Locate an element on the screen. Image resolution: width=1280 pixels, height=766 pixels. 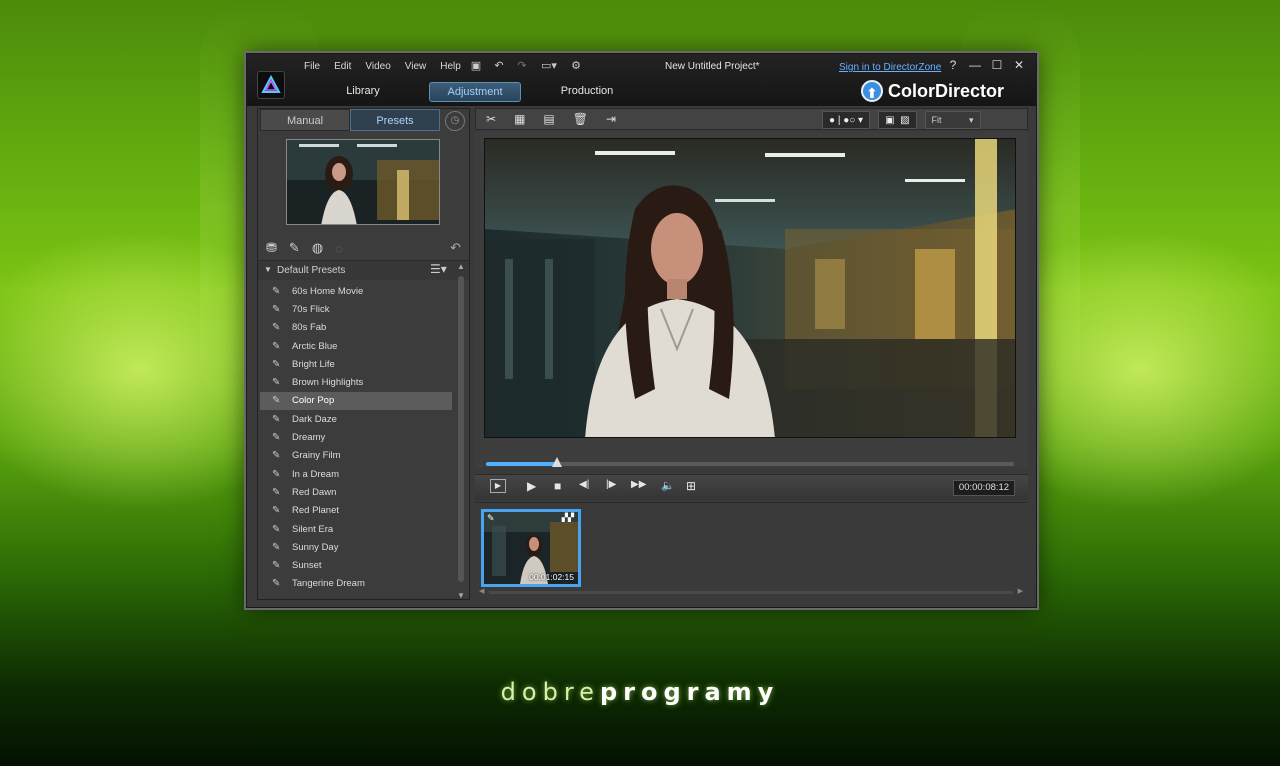
menu-edit: Edit is located at coordinates (342, 66).